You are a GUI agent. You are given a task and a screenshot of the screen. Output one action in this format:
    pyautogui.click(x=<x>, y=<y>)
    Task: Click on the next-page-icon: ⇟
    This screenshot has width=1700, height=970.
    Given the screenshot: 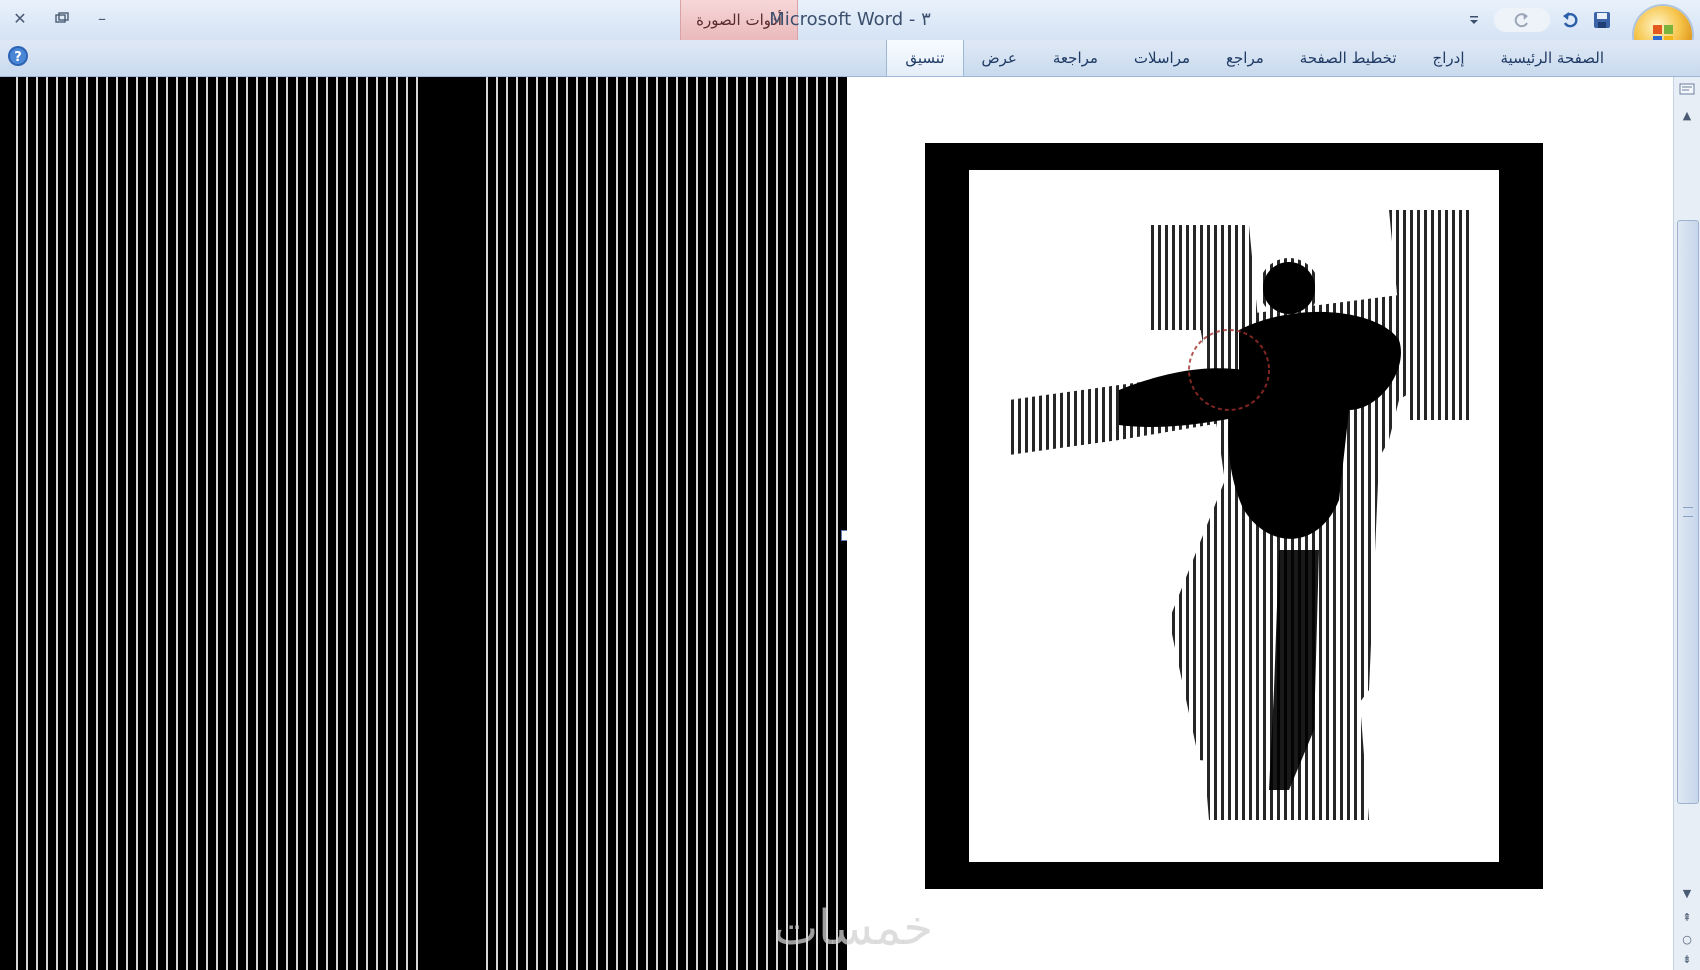 What is the action you would take?
    pyautogui.click(x=1687, y=959)
    